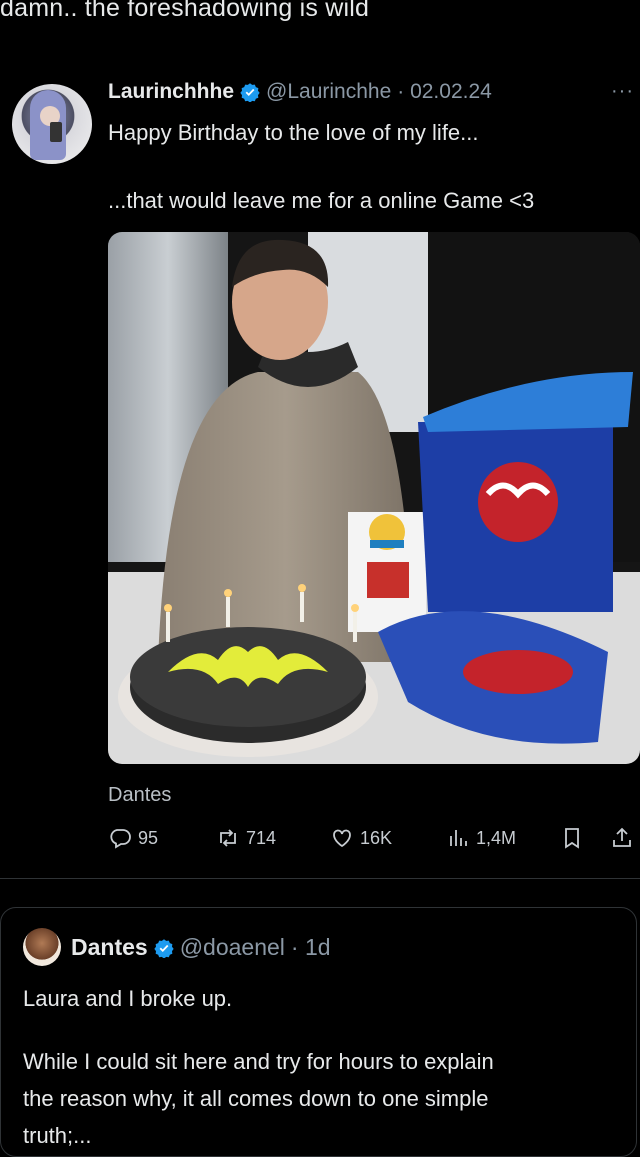 This screenshot has width=640, height=1157. I want to click on like-button: 16K, so click(361, 838).